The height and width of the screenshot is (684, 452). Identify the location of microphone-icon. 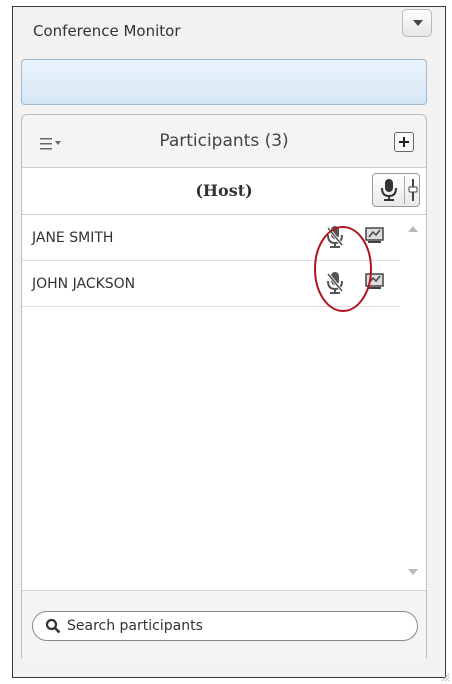
(389, 190).